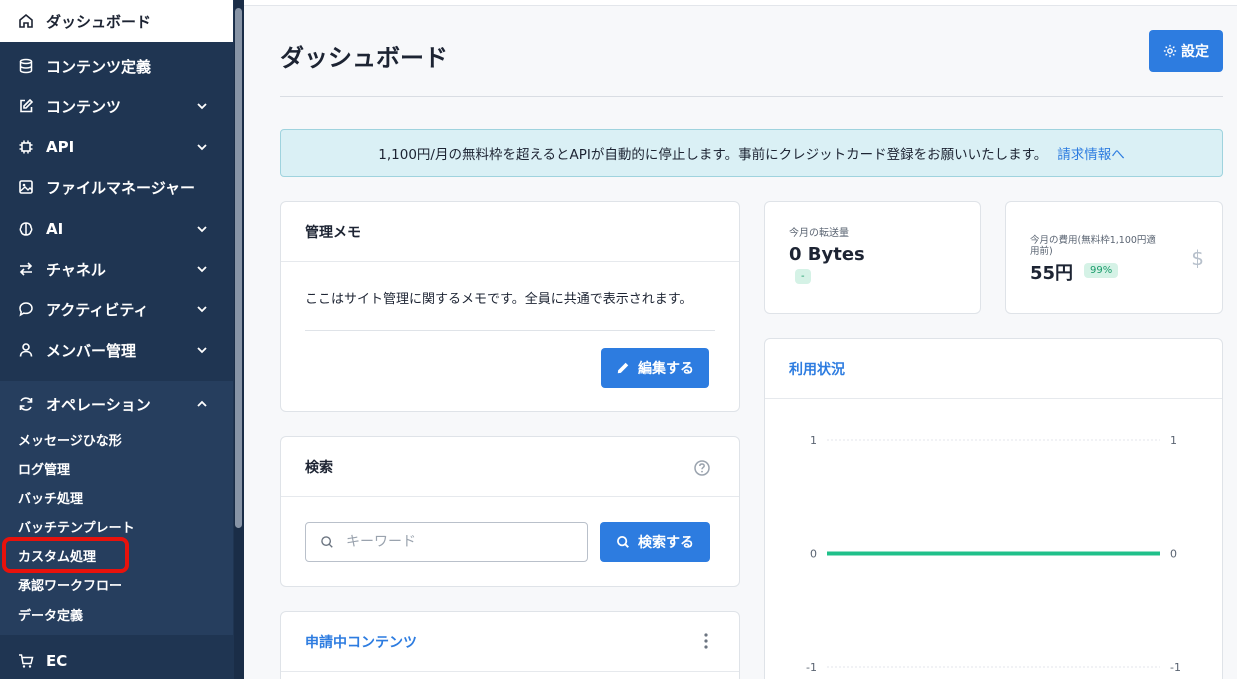  What do you see at coordinates (811, 667) in the screenshot?
I see `y-tick-left: -1` at bounding box center [811, 667].